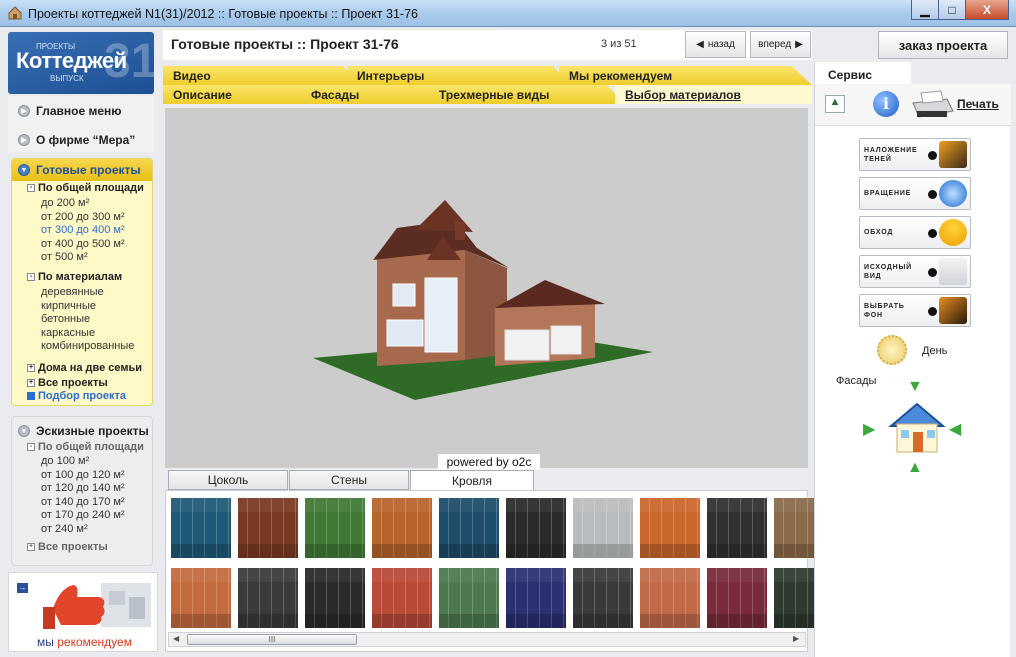  What do you see at coordinates (84, 369) in the screenshot?
I see `two-family-homes: + Дома на две семьи` at bounding box center [84, 369].